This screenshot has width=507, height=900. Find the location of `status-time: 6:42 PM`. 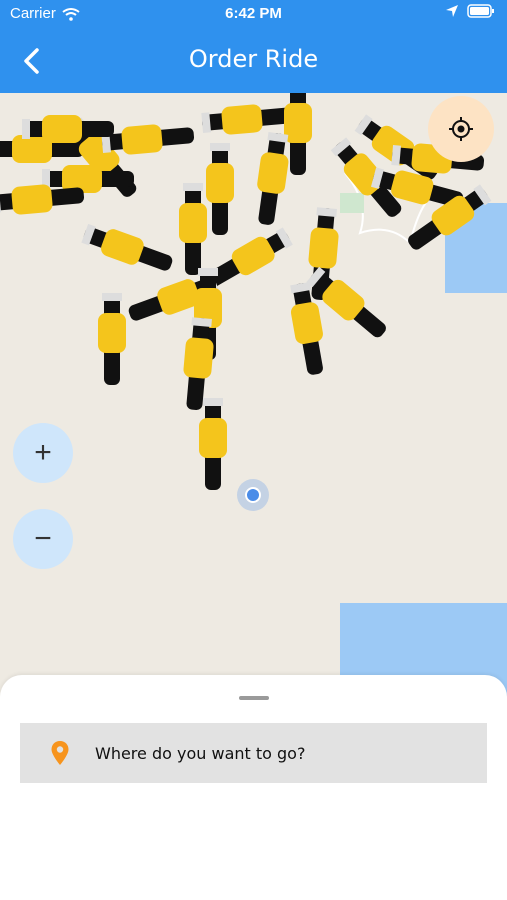

status-time: 6:42 PM is located at coordinates (253, 13).